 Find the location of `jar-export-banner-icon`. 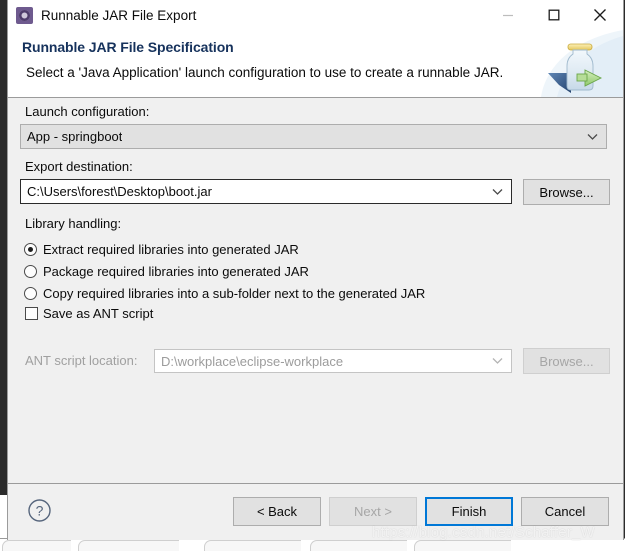

jar-export-banner-icon is located at coordinates (582, 63).